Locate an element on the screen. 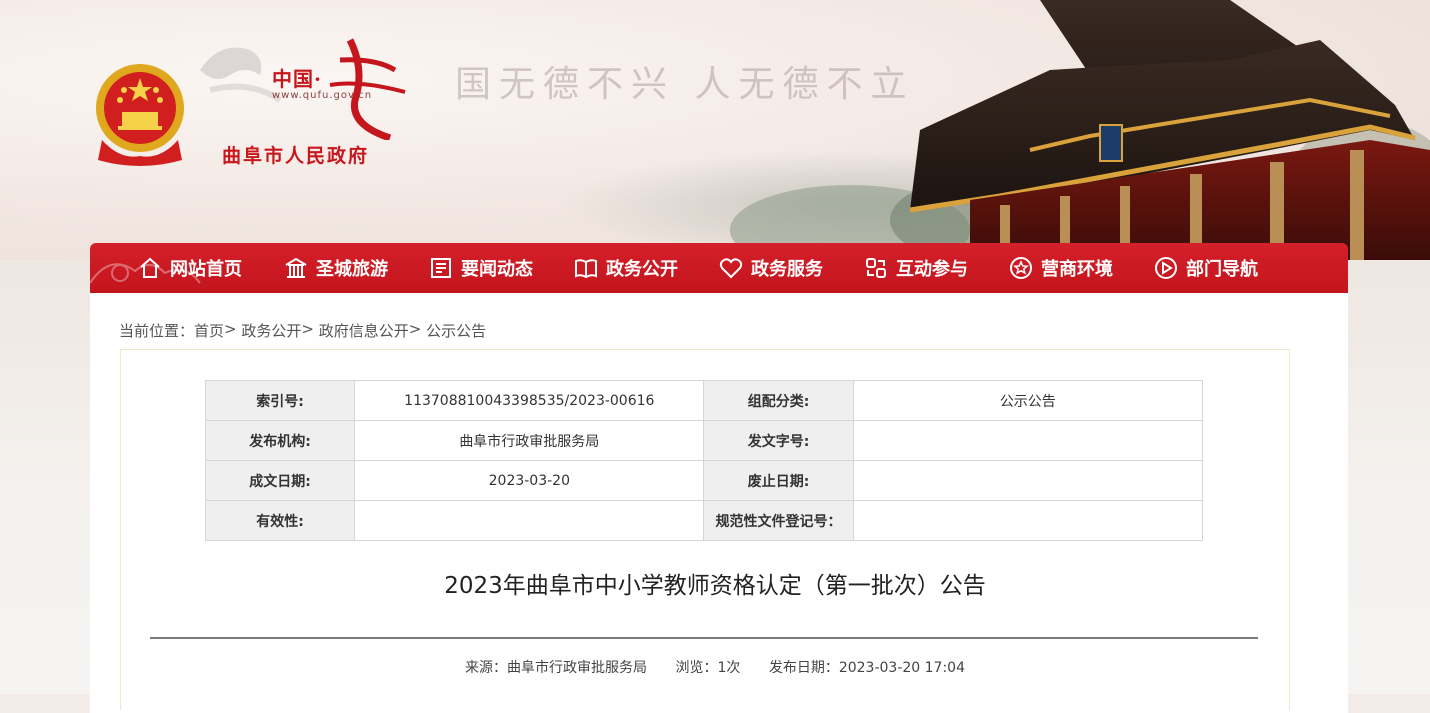 The image size is (1430, 713). publisher-label: 发布机构: is located at coordinates (280, 440).